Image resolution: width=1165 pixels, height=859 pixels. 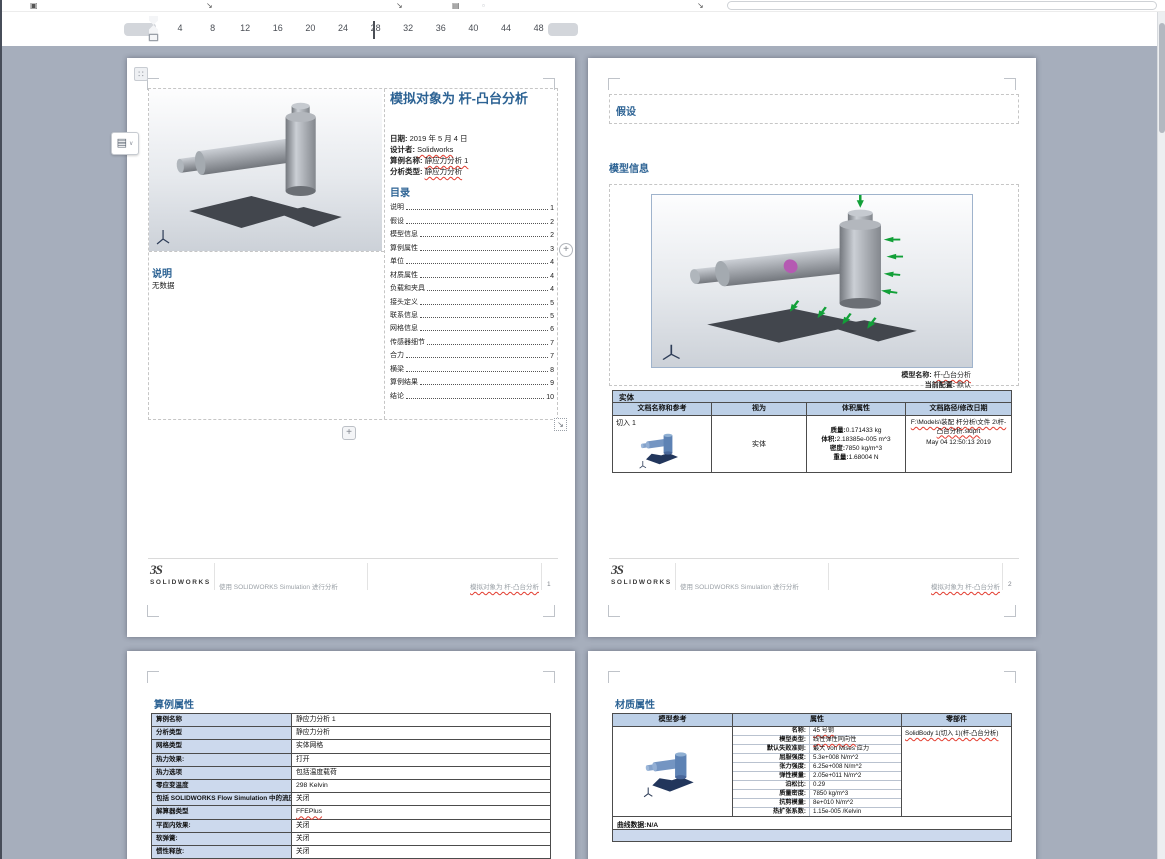 I want to click on table-header-cell: 文档名称和参考, so click(x=662, y=409).